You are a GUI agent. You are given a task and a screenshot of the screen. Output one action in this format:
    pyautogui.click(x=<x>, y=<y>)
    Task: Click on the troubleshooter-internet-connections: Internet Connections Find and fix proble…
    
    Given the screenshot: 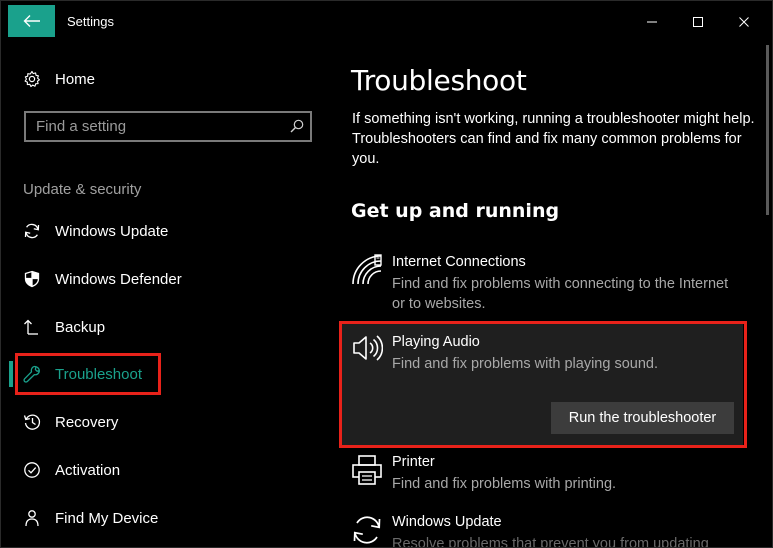 What is the action you would take?
    pyautogui.click(x=551, y=284)
    